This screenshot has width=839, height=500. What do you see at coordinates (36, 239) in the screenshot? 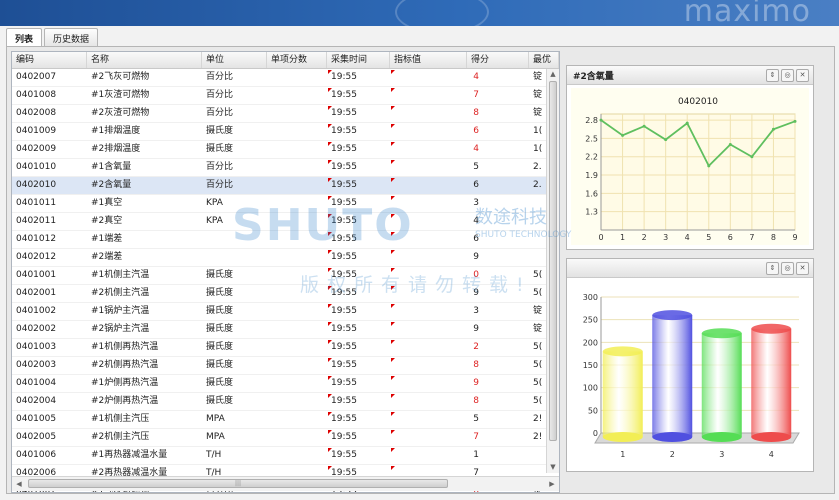
I see `cell-code-text: 0401012` at bounding box center [36, 239].